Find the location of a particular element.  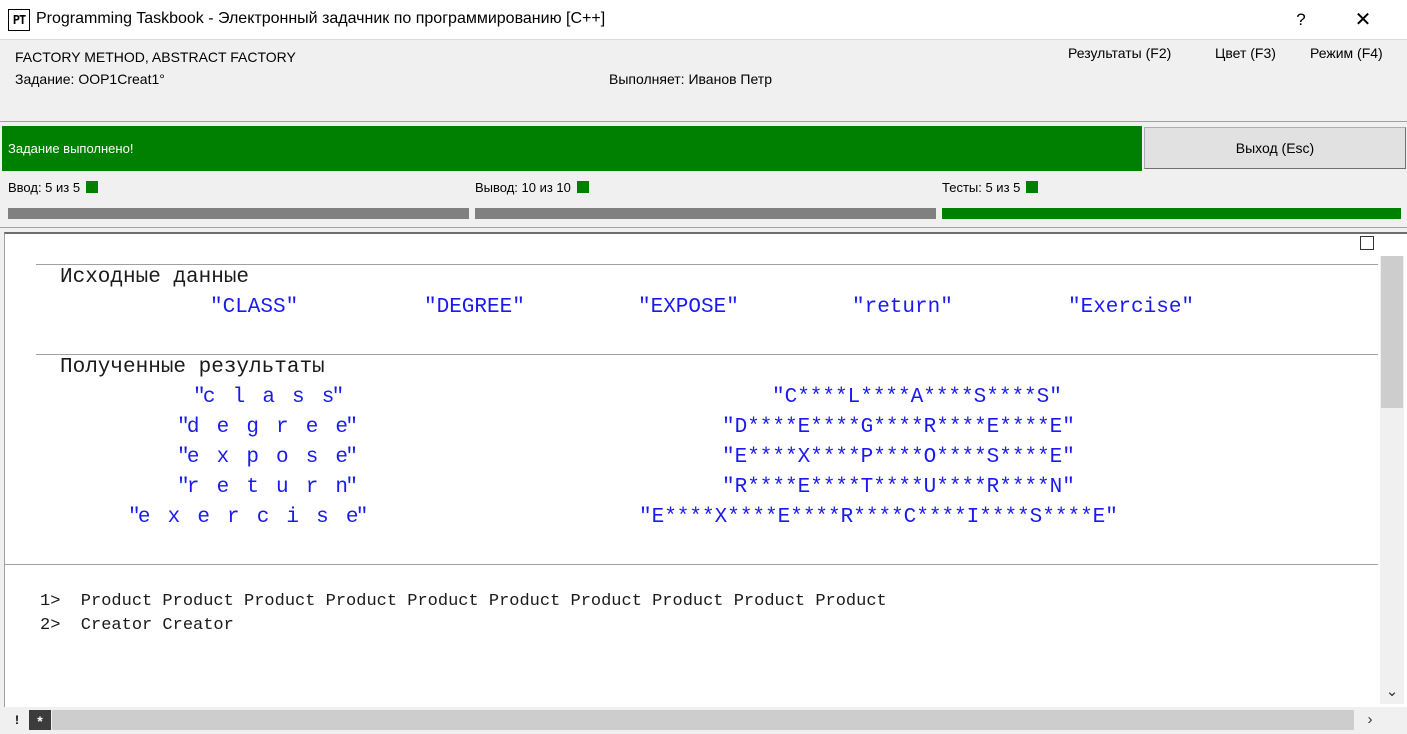

result-spaced: "c l a s s" is located at coordinates (268, 397).